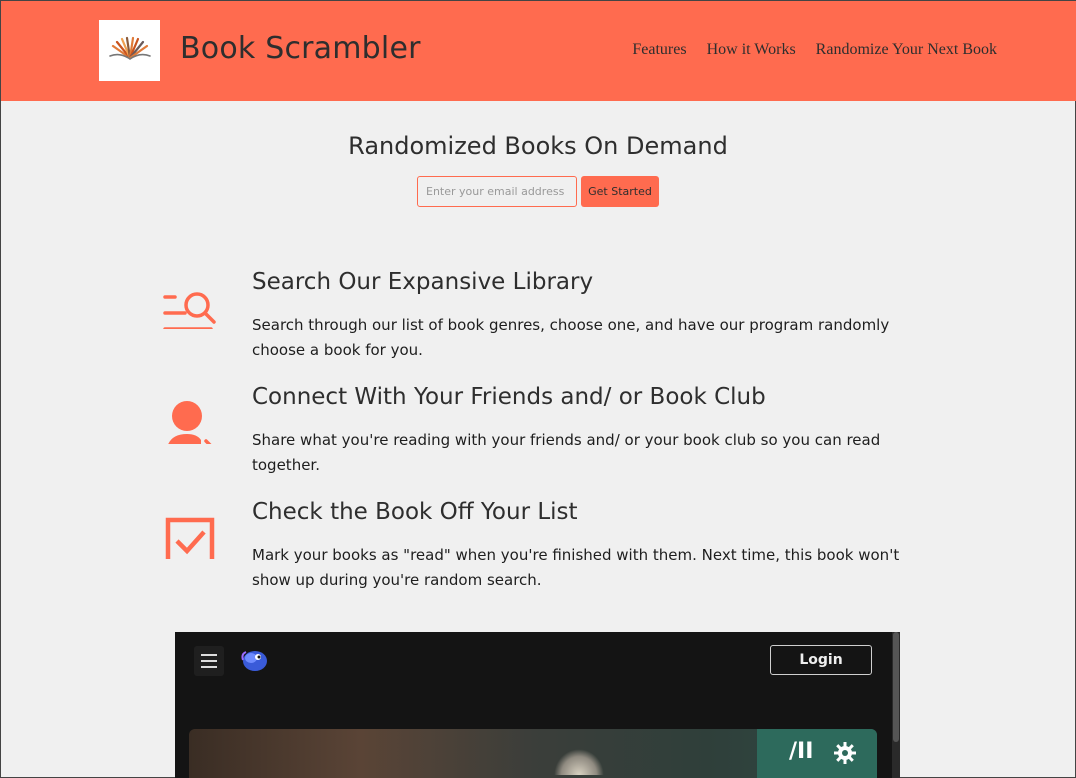  Describe the element at coordinates (845, 753) in the screenshot. I see `gear-icon` at that location.